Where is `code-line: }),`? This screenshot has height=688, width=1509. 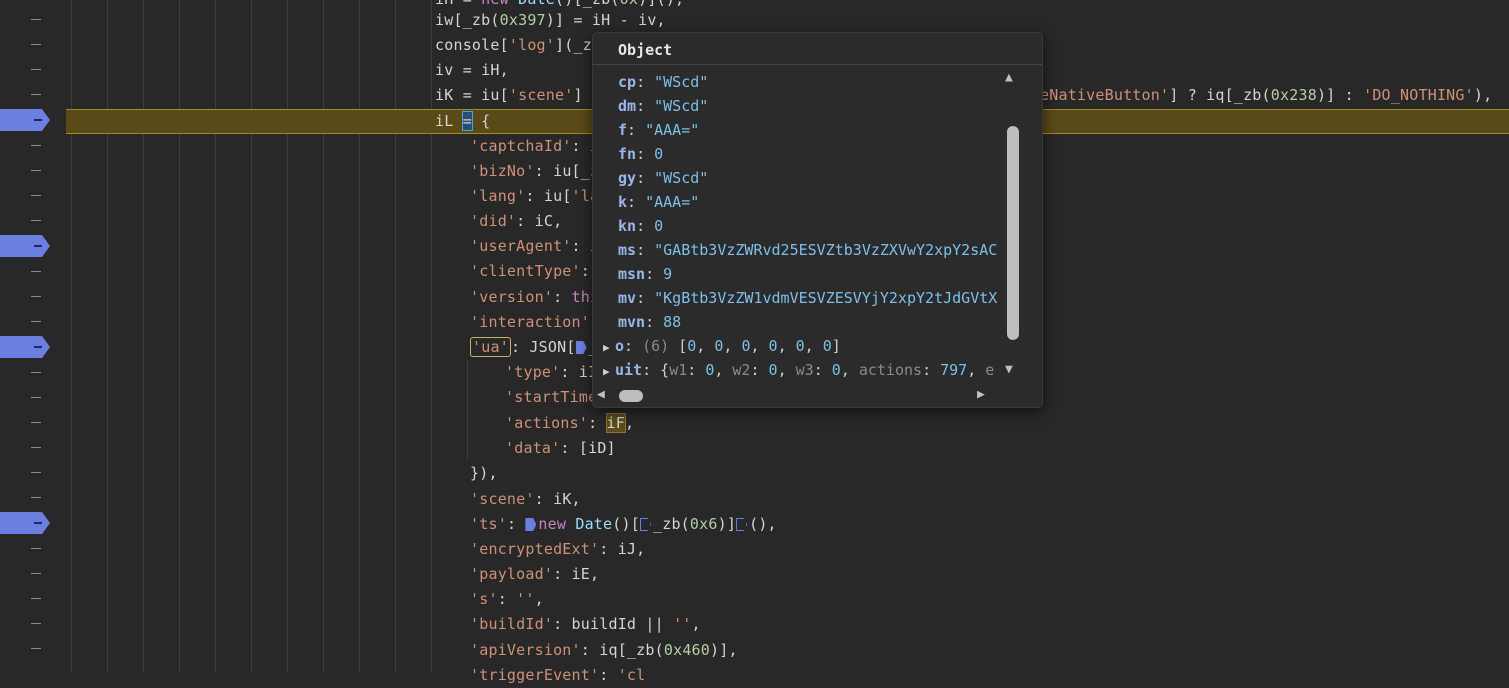 code-line: }), is located at coordinates (484, 473).